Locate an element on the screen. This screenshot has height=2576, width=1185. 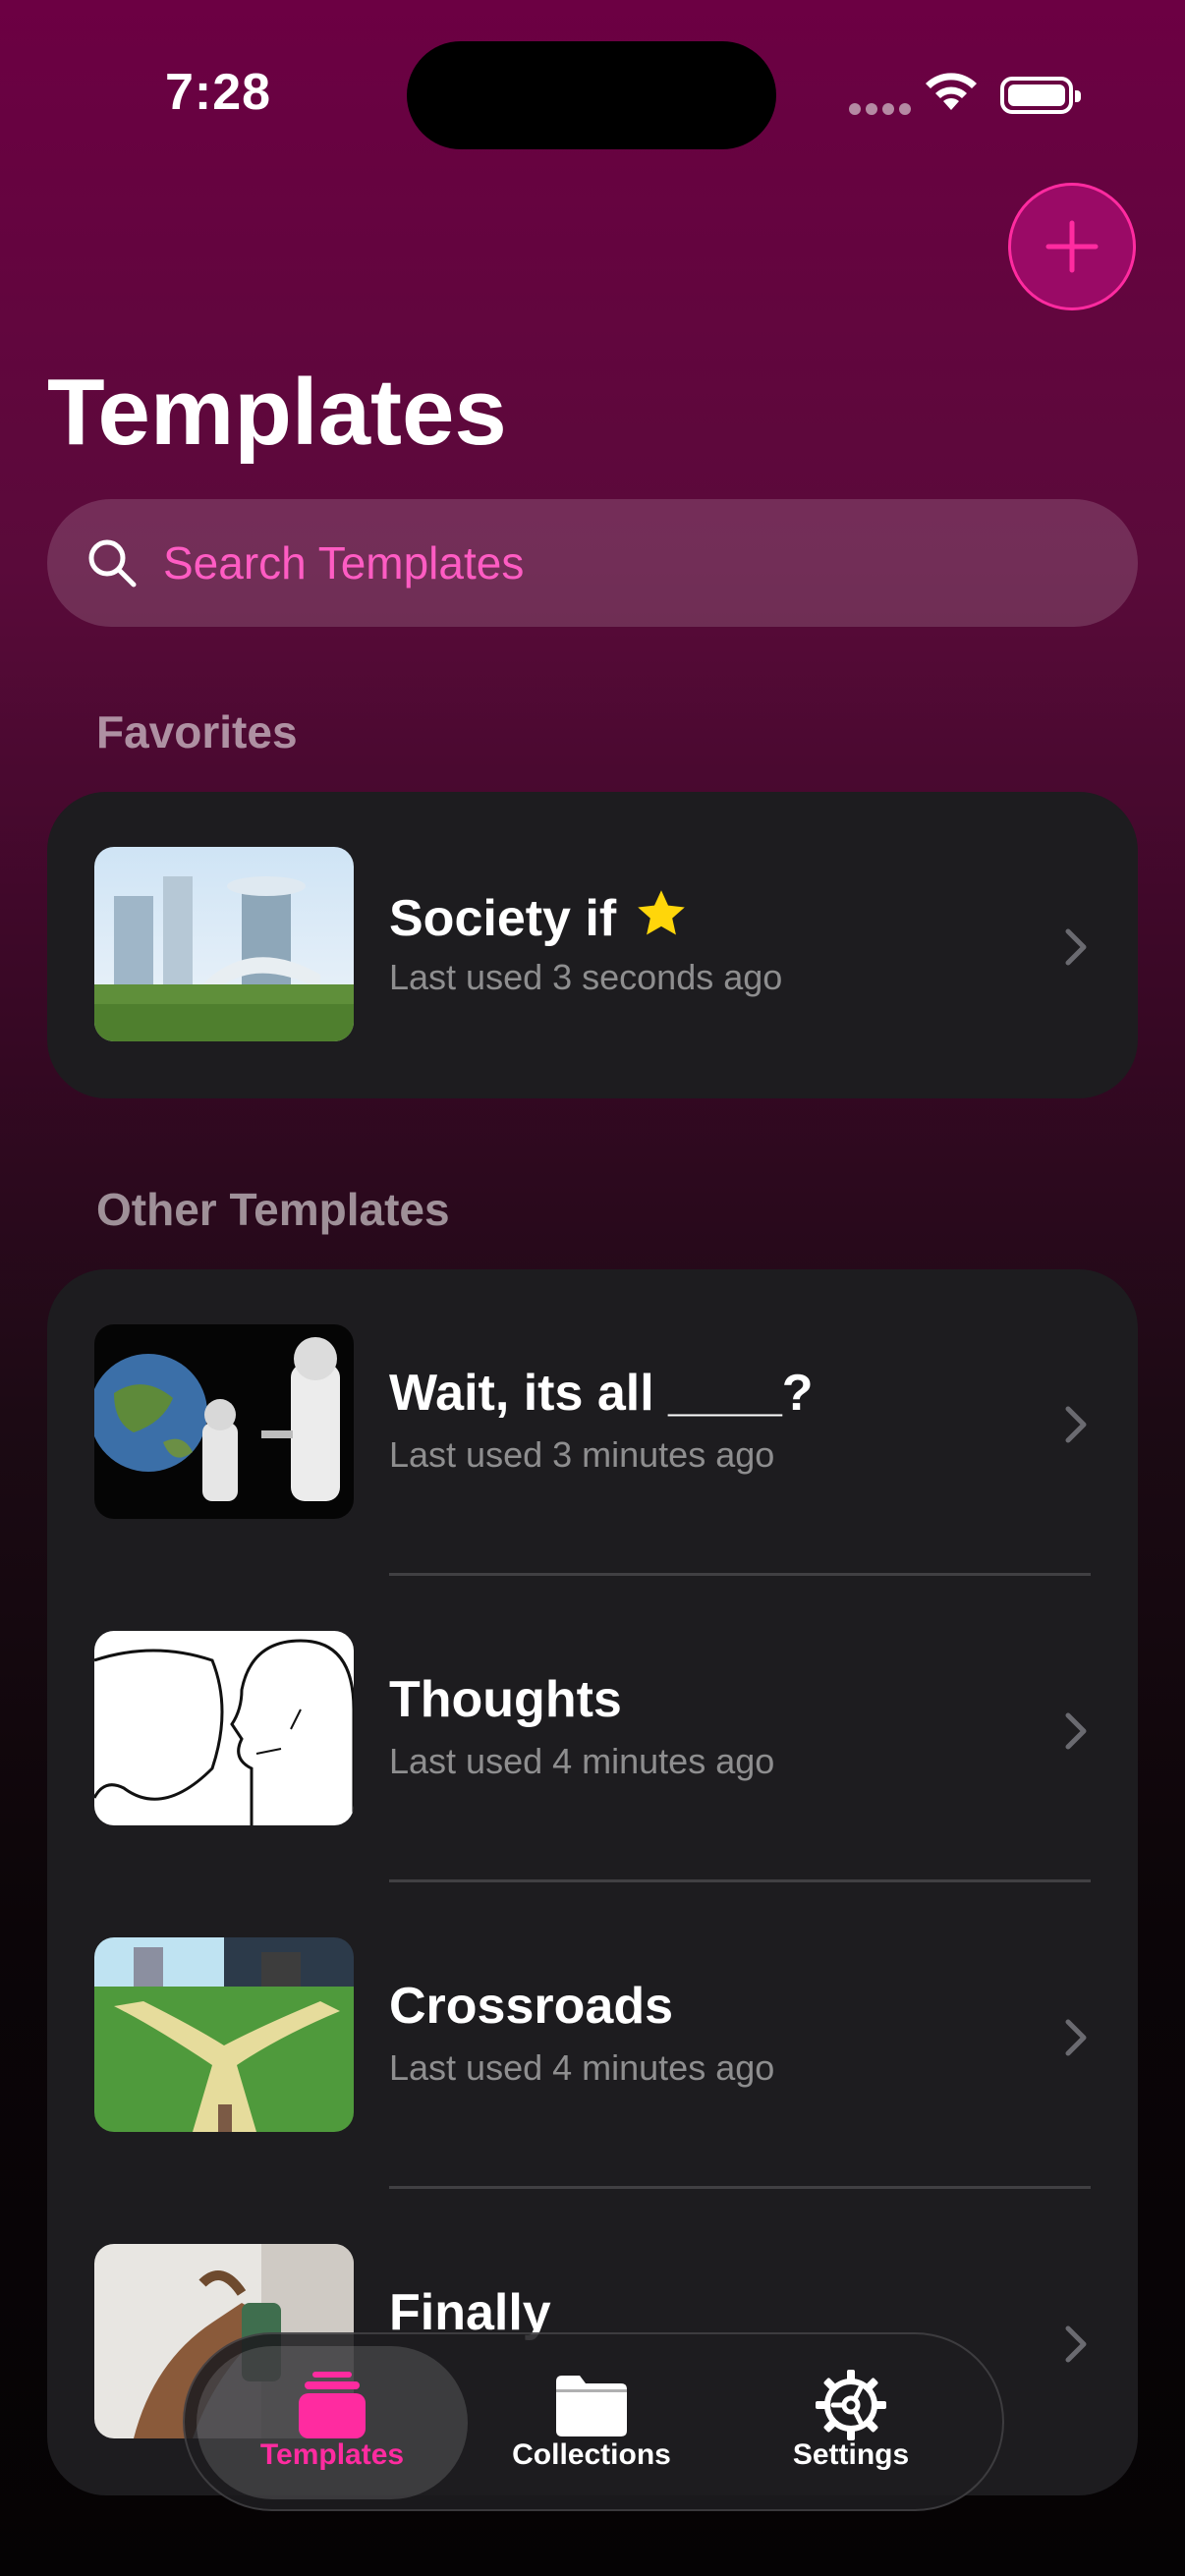
tab-templates: Templates is located at coordinates (333, 2422).